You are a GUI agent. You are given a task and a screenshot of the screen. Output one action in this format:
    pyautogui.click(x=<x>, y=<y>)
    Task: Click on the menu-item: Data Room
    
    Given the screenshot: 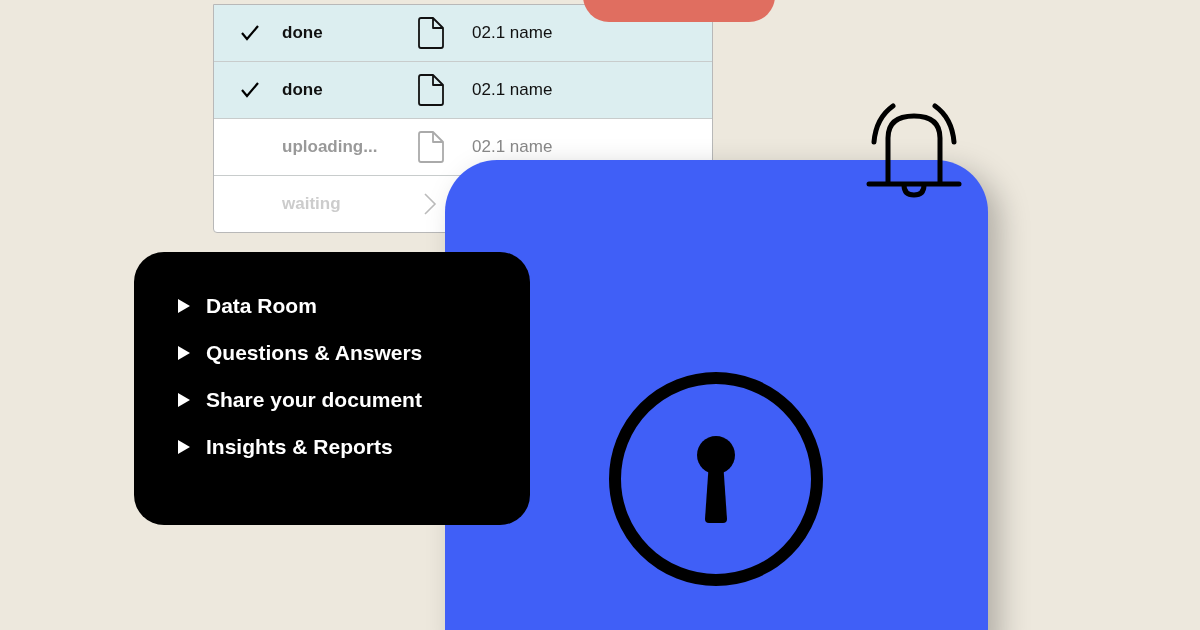 What is the action you would take?
    pyautogui.click(x=247, y=306)
    